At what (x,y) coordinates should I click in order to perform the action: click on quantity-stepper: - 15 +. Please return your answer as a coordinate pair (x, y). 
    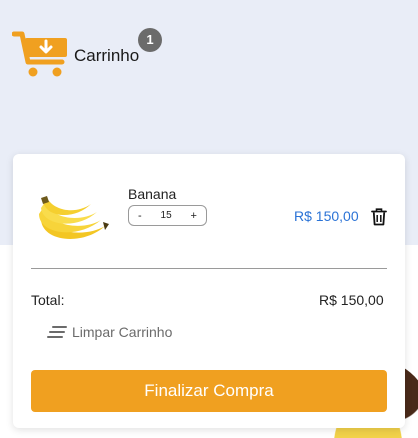
    Looking at the image, I should click on (167, 215).